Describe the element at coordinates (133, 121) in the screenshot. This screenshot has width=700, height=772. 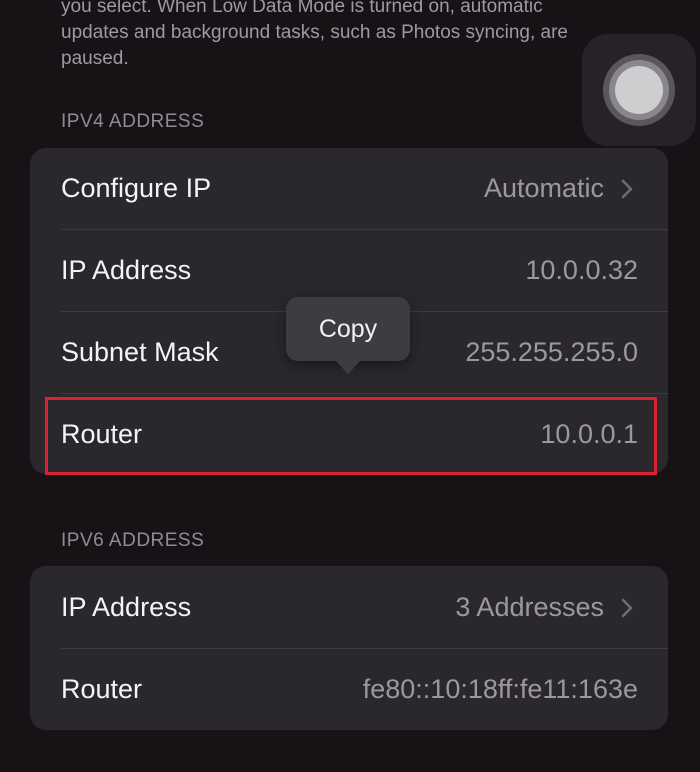
I see `ipv4-section-header: IPV4 ADDRESS` at that location.